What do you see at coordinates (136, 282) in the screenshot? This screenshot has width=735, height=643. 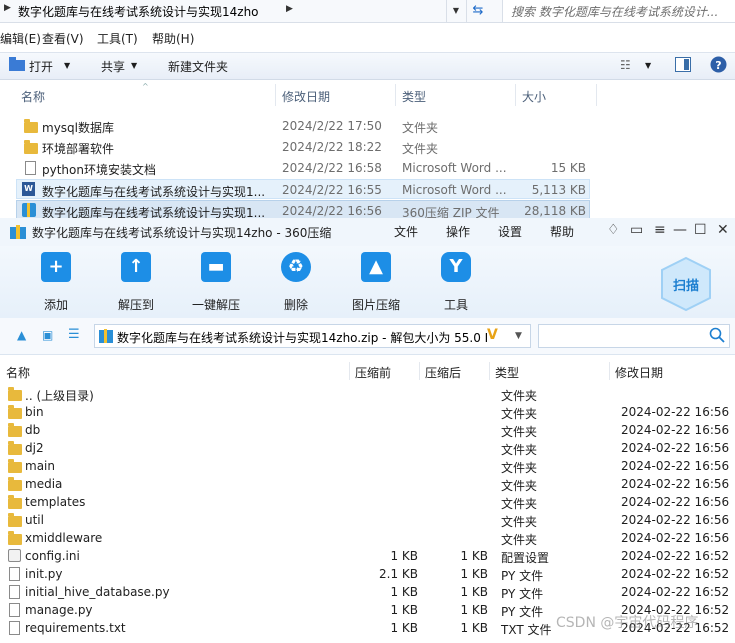 I see `extract-to-button: ↑ 解压到` at bounding box center [136, 282].